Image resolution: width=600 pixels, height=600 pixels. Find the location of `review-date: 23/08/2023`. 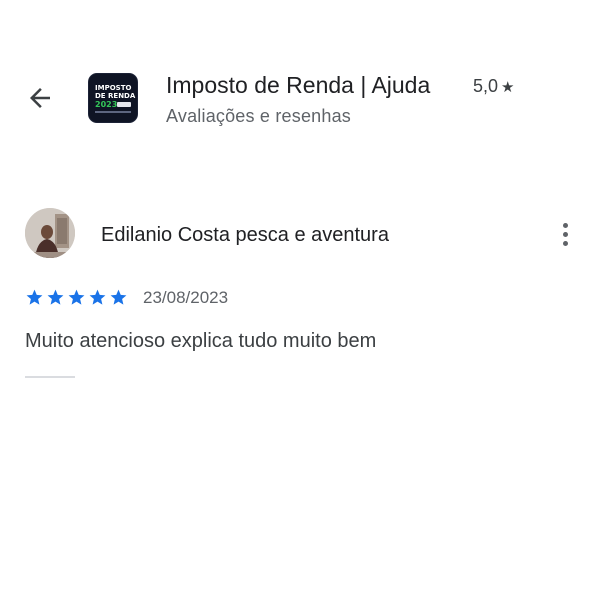

review-date: 23/08/2023 is located at coordinates (186, 297).